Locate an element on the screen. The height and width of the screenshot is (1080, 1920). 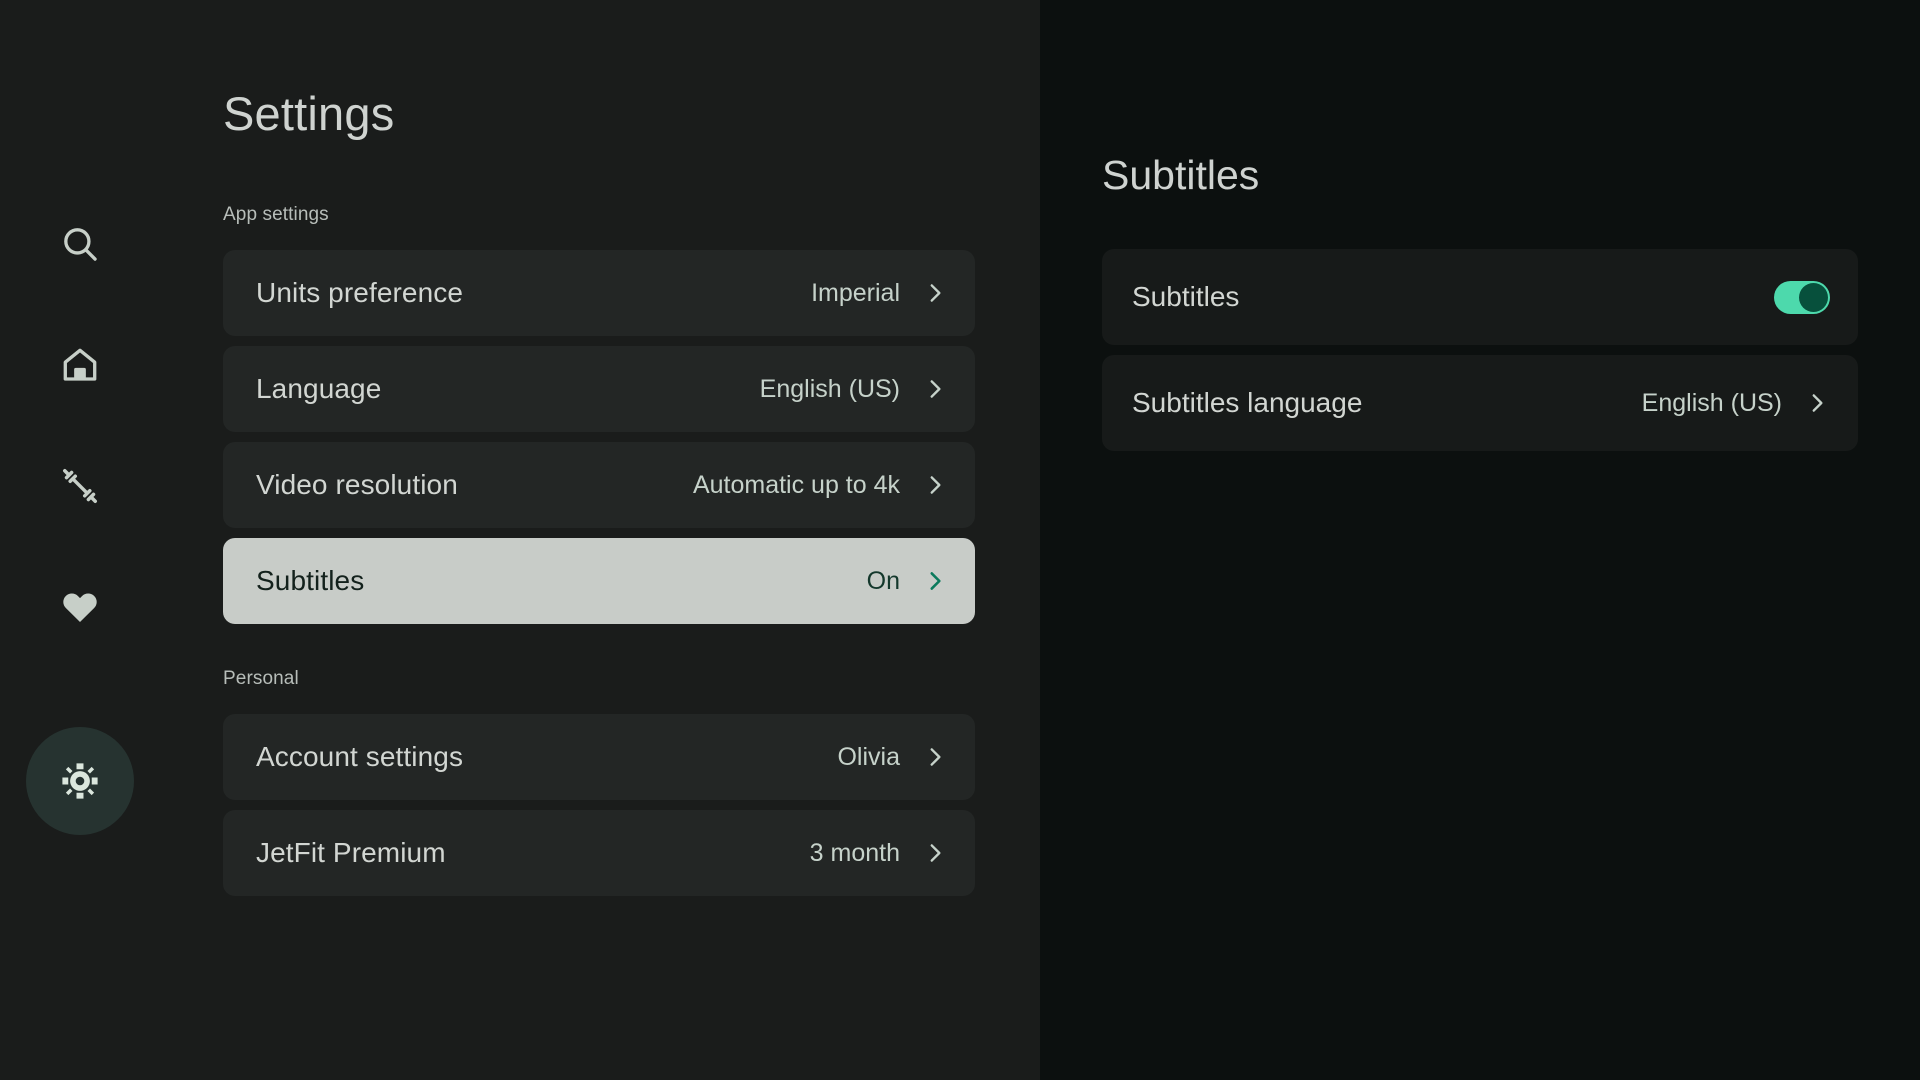
toggle-knob is located at coordinates (1813, 297).